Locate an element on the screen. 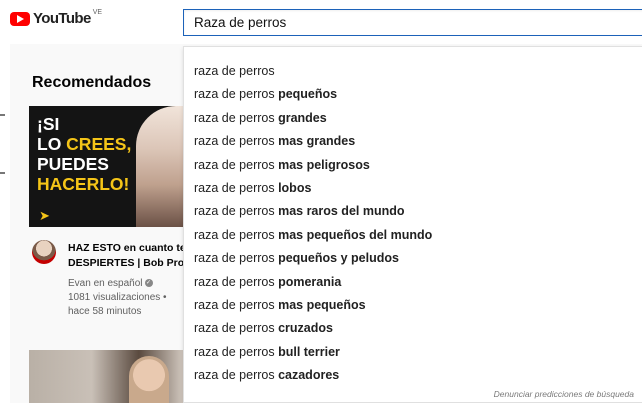 Image resolution: width=642 pixels, height=403 pixels. suggestion-completion: mas peligrosos is located at coordinates (324, 164).